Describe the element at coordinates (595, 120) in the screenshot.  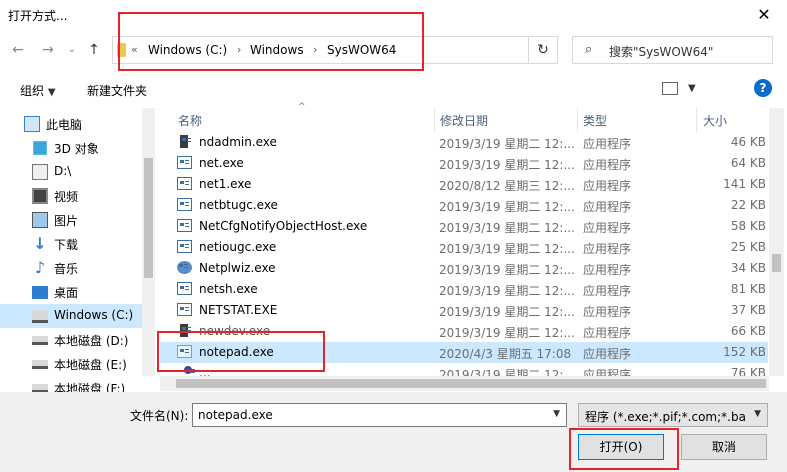
I see `column-header-type: 类型` at that location.